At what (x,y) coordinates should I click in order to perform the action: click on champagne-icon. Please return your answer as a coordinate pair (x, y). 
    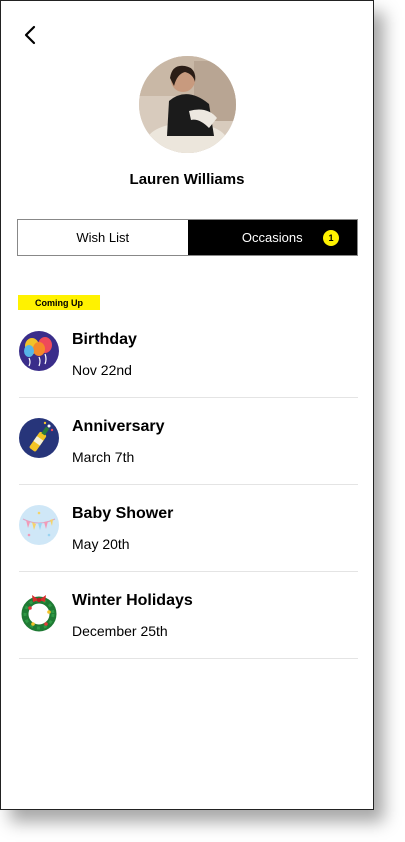
    Looking at the image, I should click on (39, 438).